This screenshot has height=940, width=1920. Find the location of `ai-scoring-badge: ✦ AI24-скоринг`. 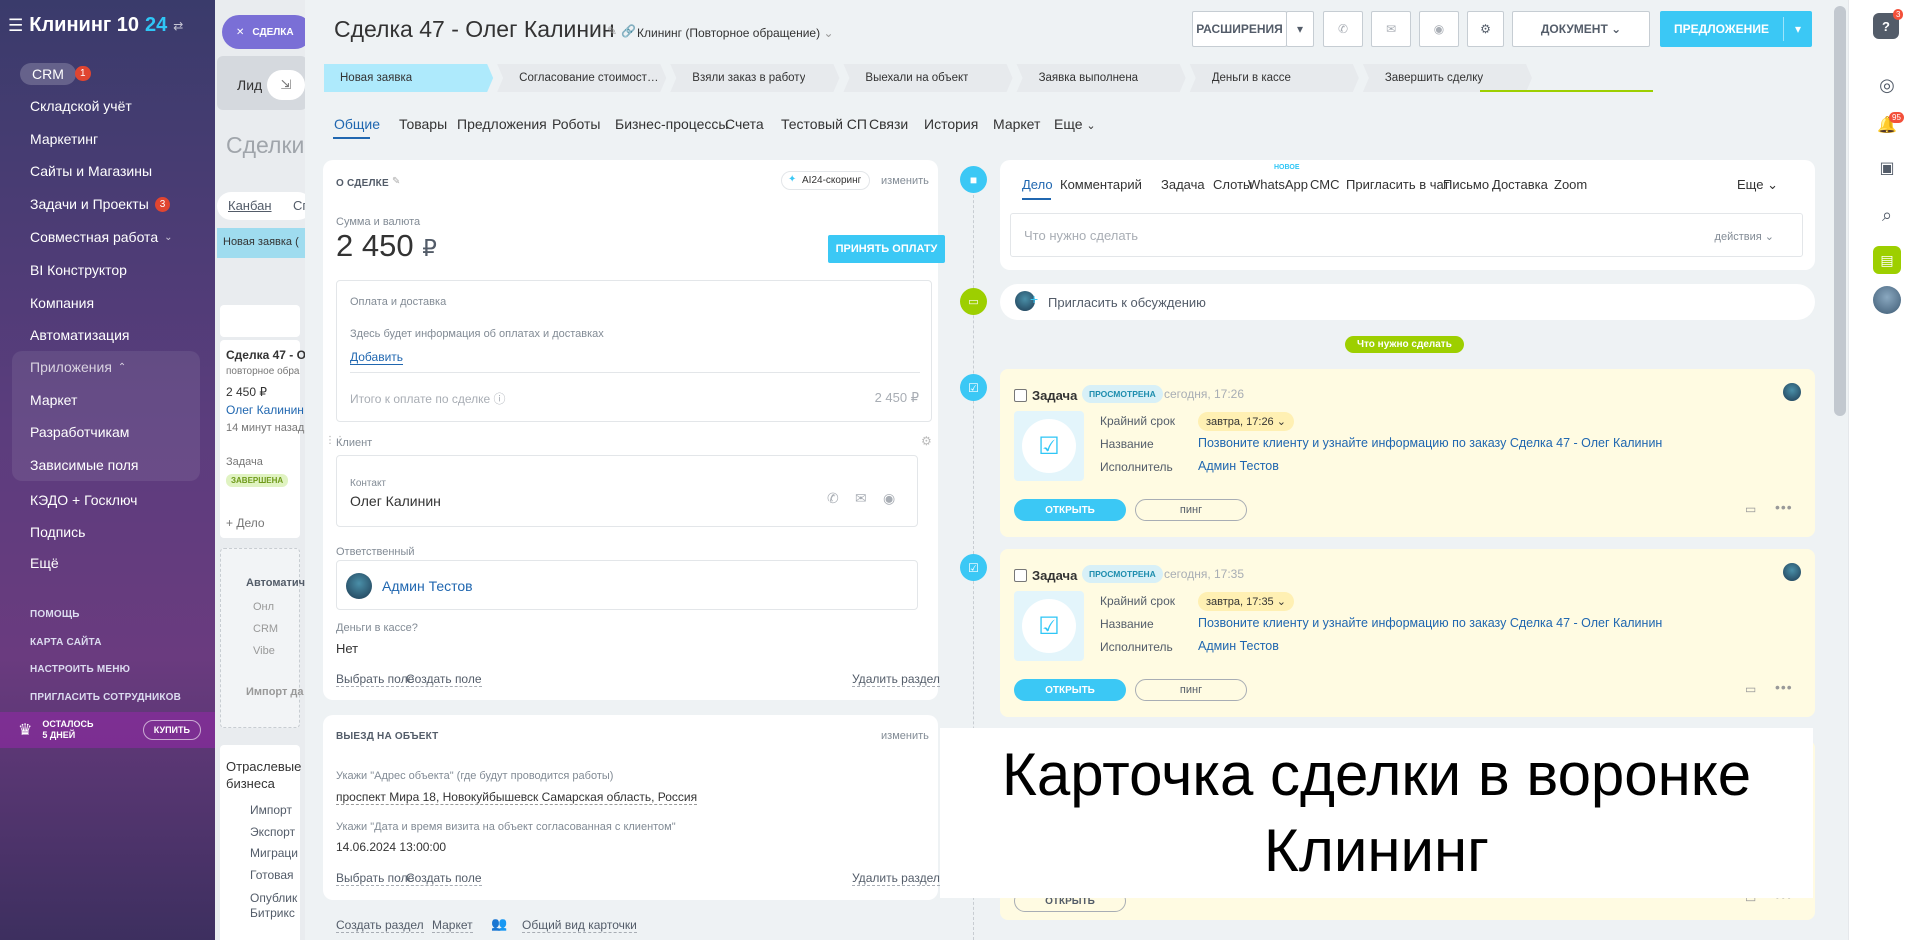

ai-scoring-badge: ✦ AI24-скоринг is located at coordinates (826, 180).